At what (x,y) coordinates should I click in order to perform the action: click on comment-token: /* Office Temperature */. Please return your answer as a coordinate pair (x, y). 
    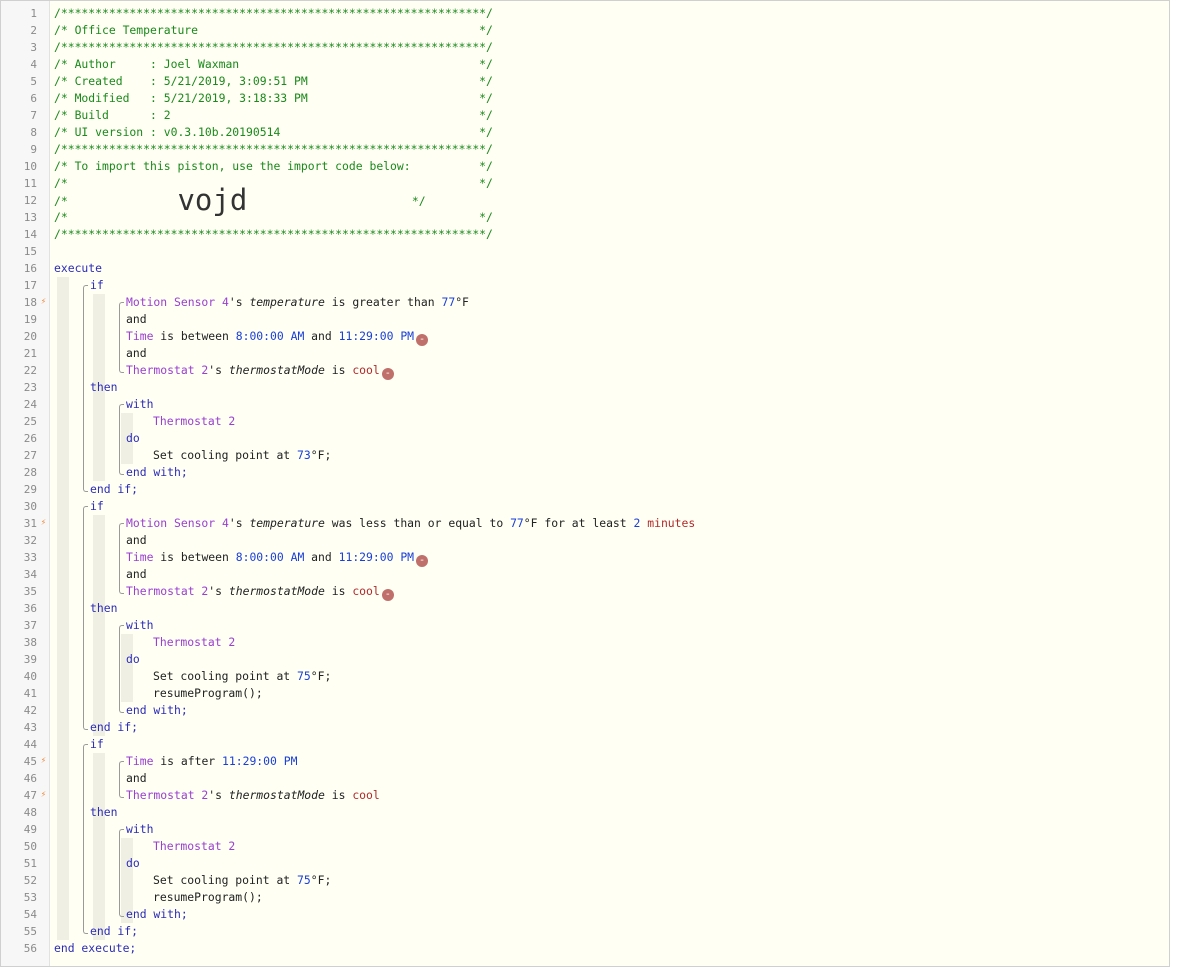
    Looking at the image, I should click on (273, 30).